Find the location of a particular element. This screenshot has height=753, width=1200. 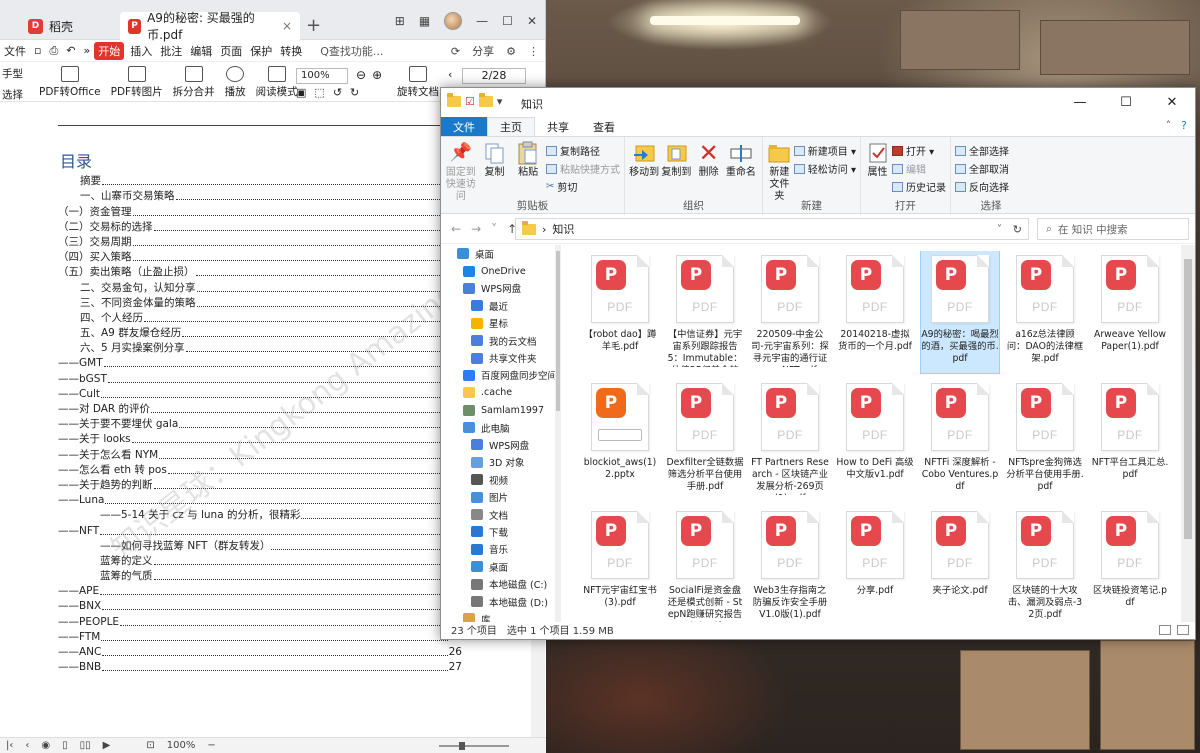

prev-page-icon: ‹ is located at coordinates (450, 74).